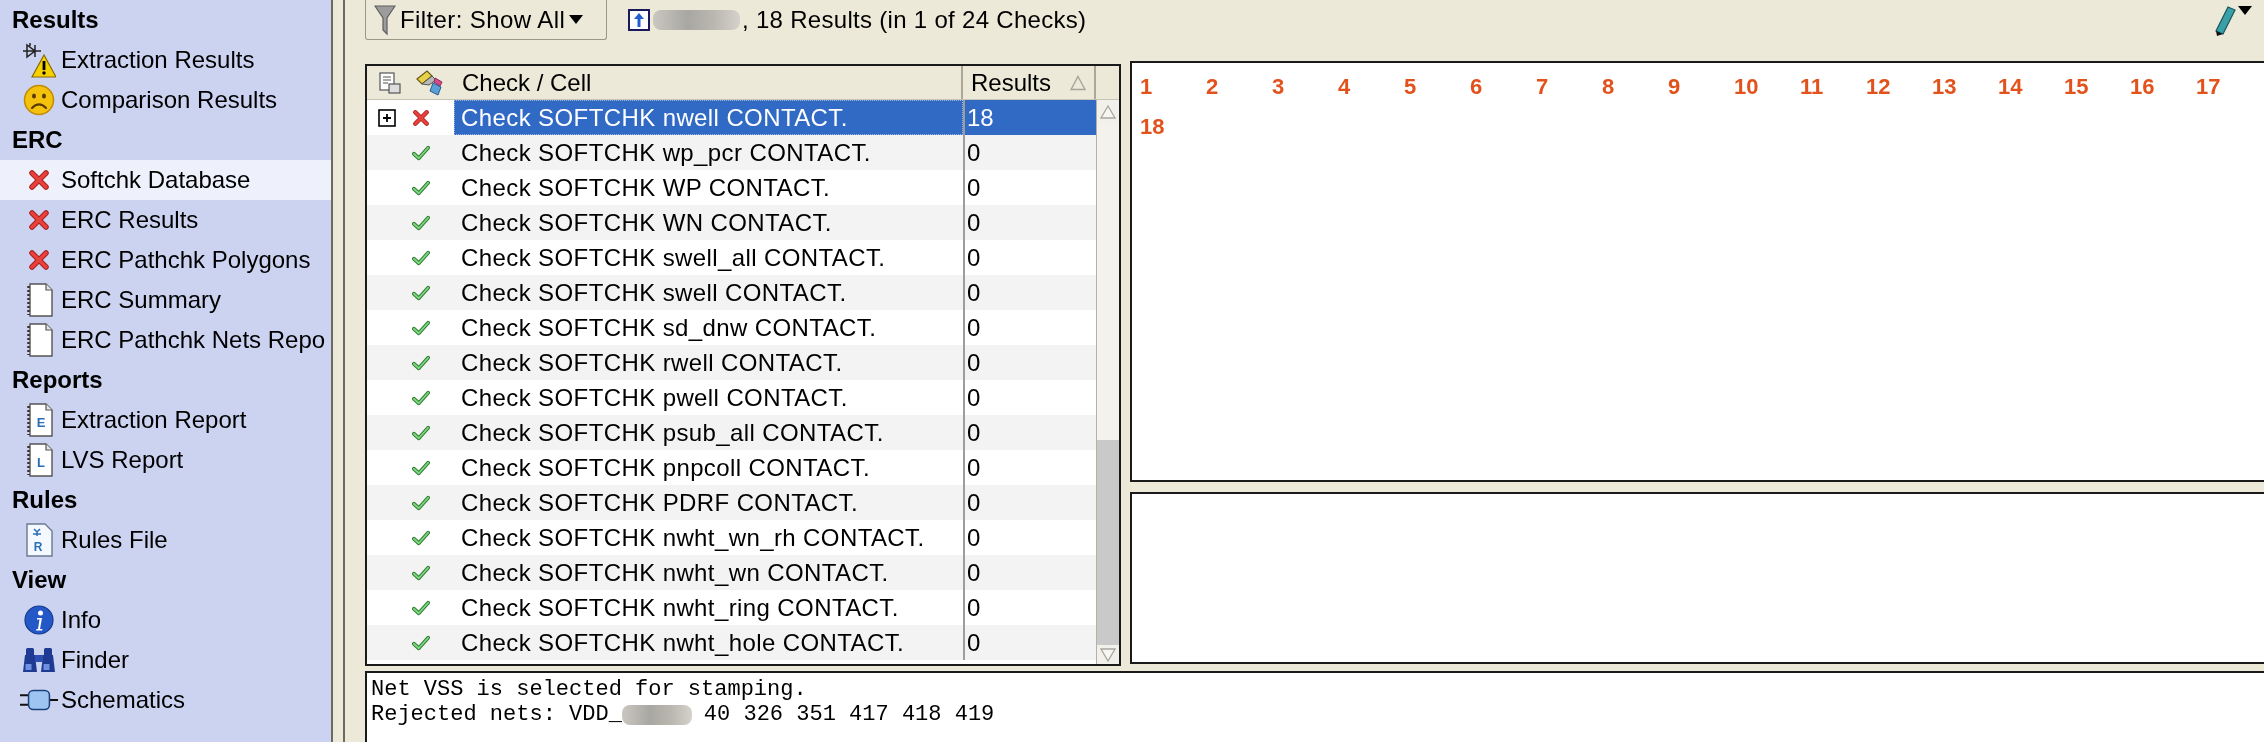  I want to click on sidebar-item: E Extraction Report, so click(165, 420).